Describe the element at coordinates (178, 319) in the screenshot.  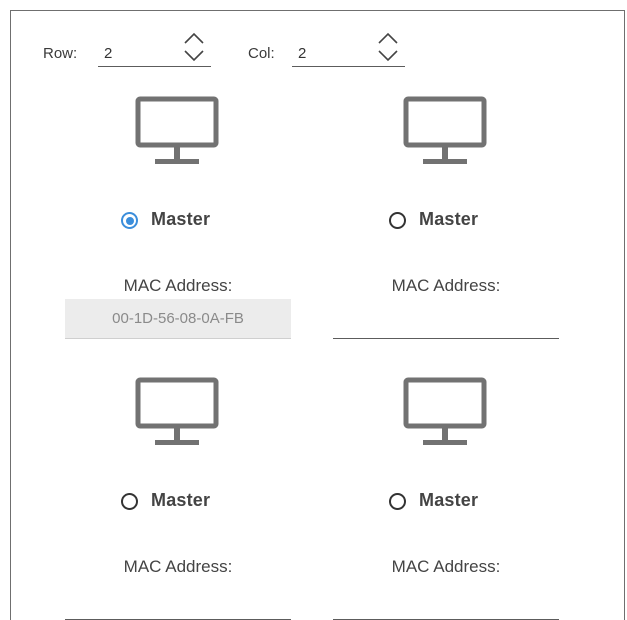
I see `mac-address-field: 00-1D-56-08-0A-FB` at that location.